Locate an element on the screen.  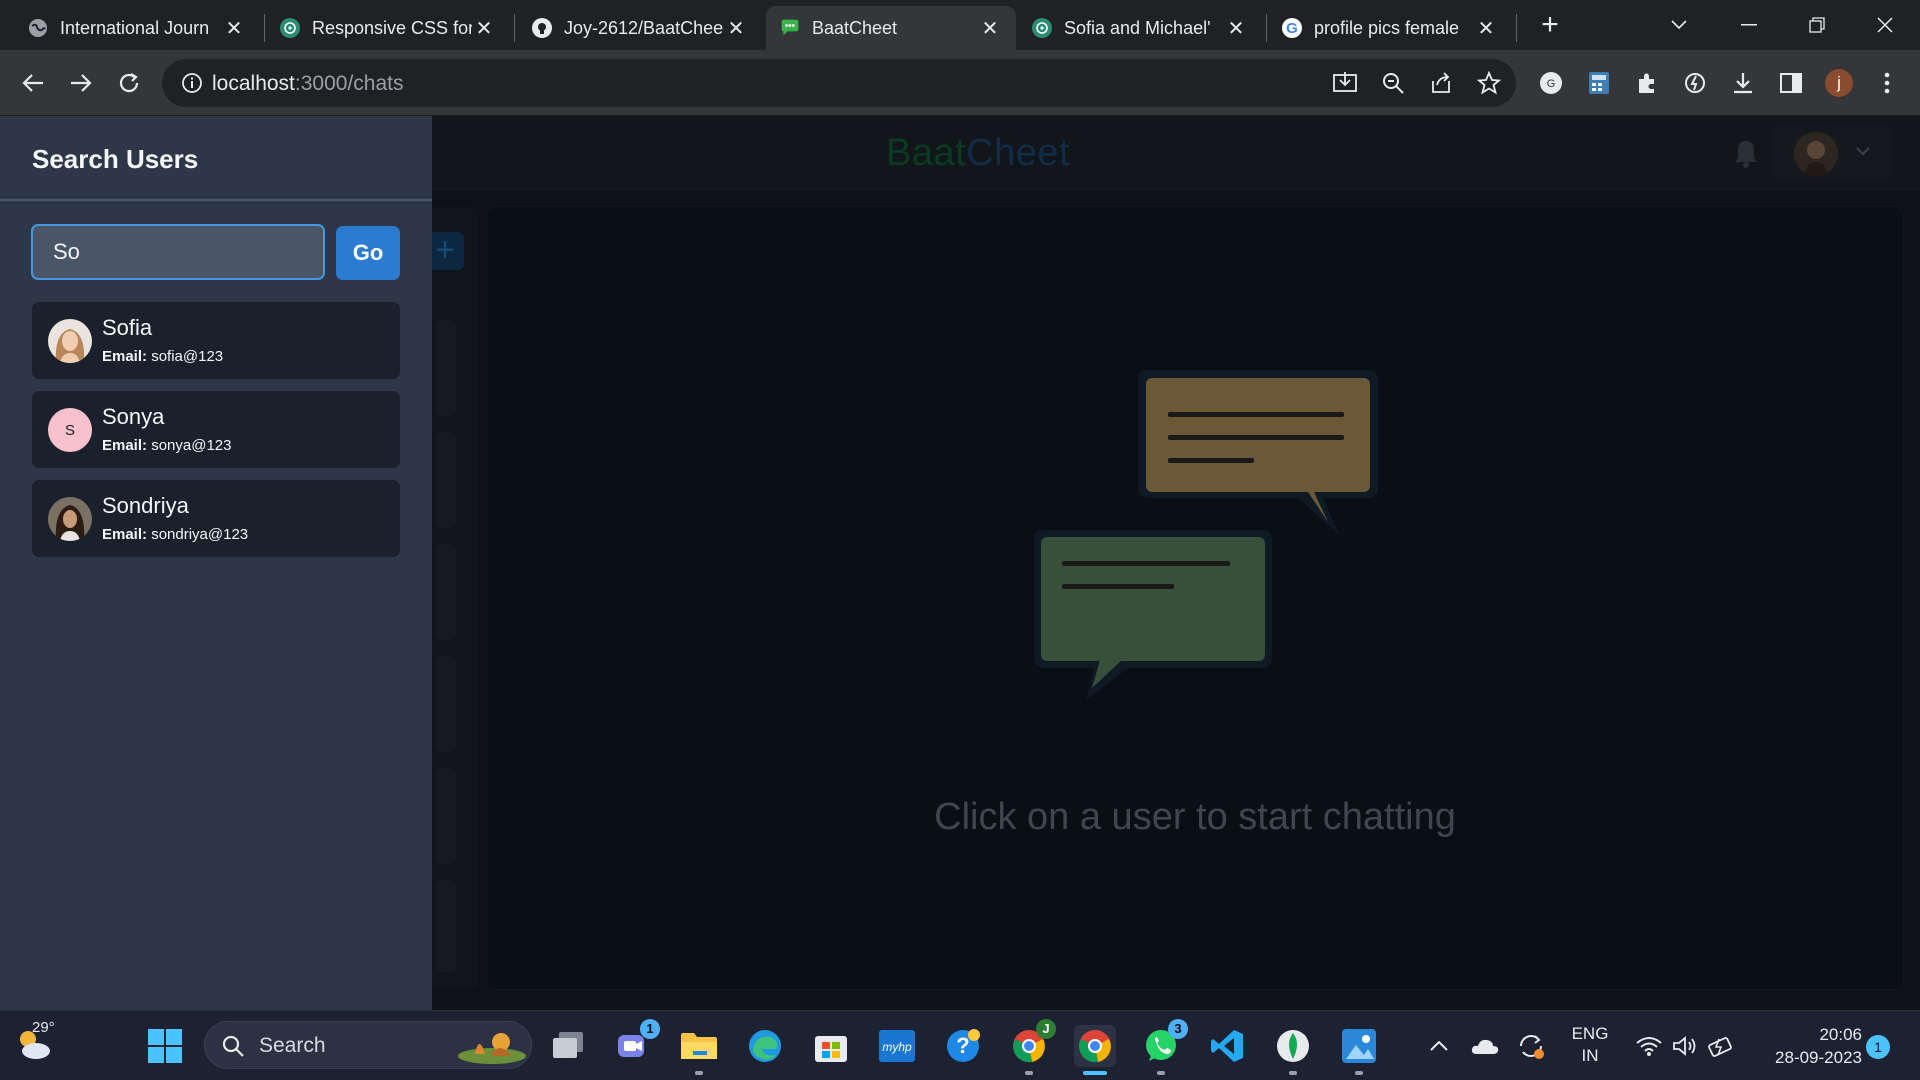
onedrive-icon is located at coordinates (1485, 1046).